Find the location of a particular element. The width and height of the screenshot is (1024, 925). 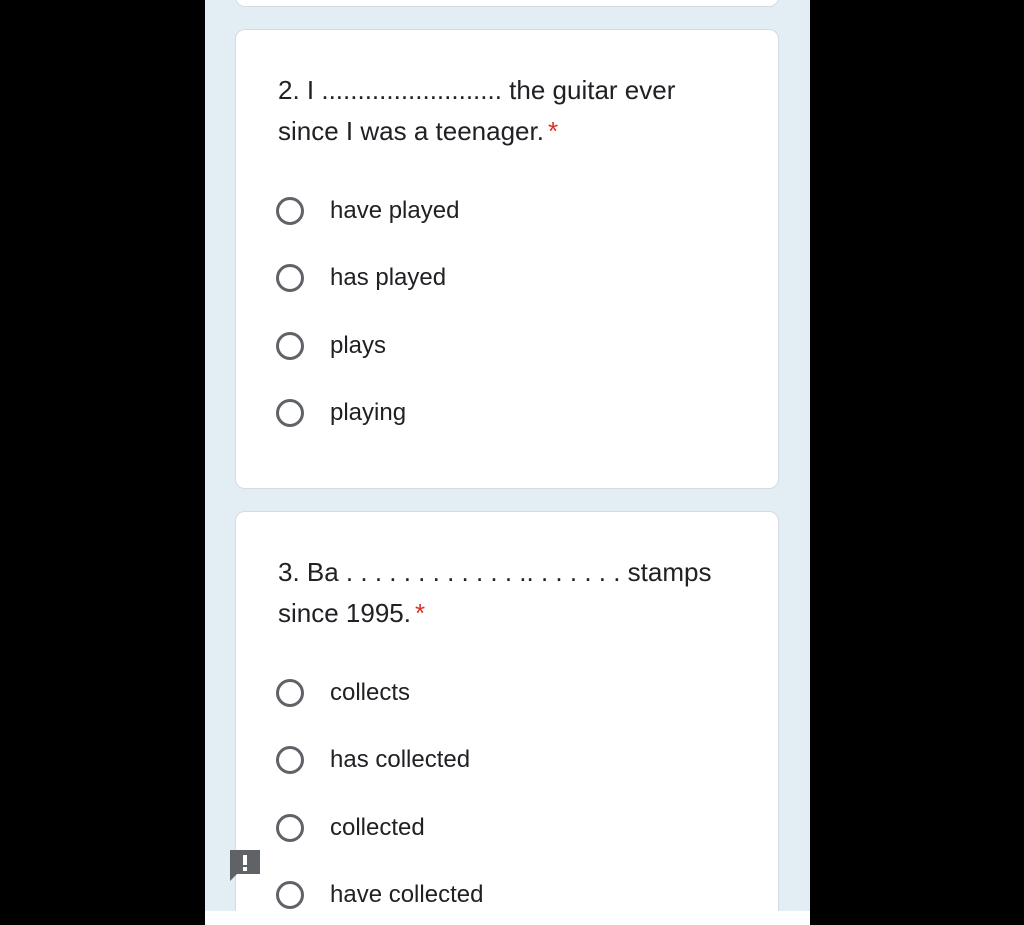

option-plays: plays is located at coordinates (331, 346).